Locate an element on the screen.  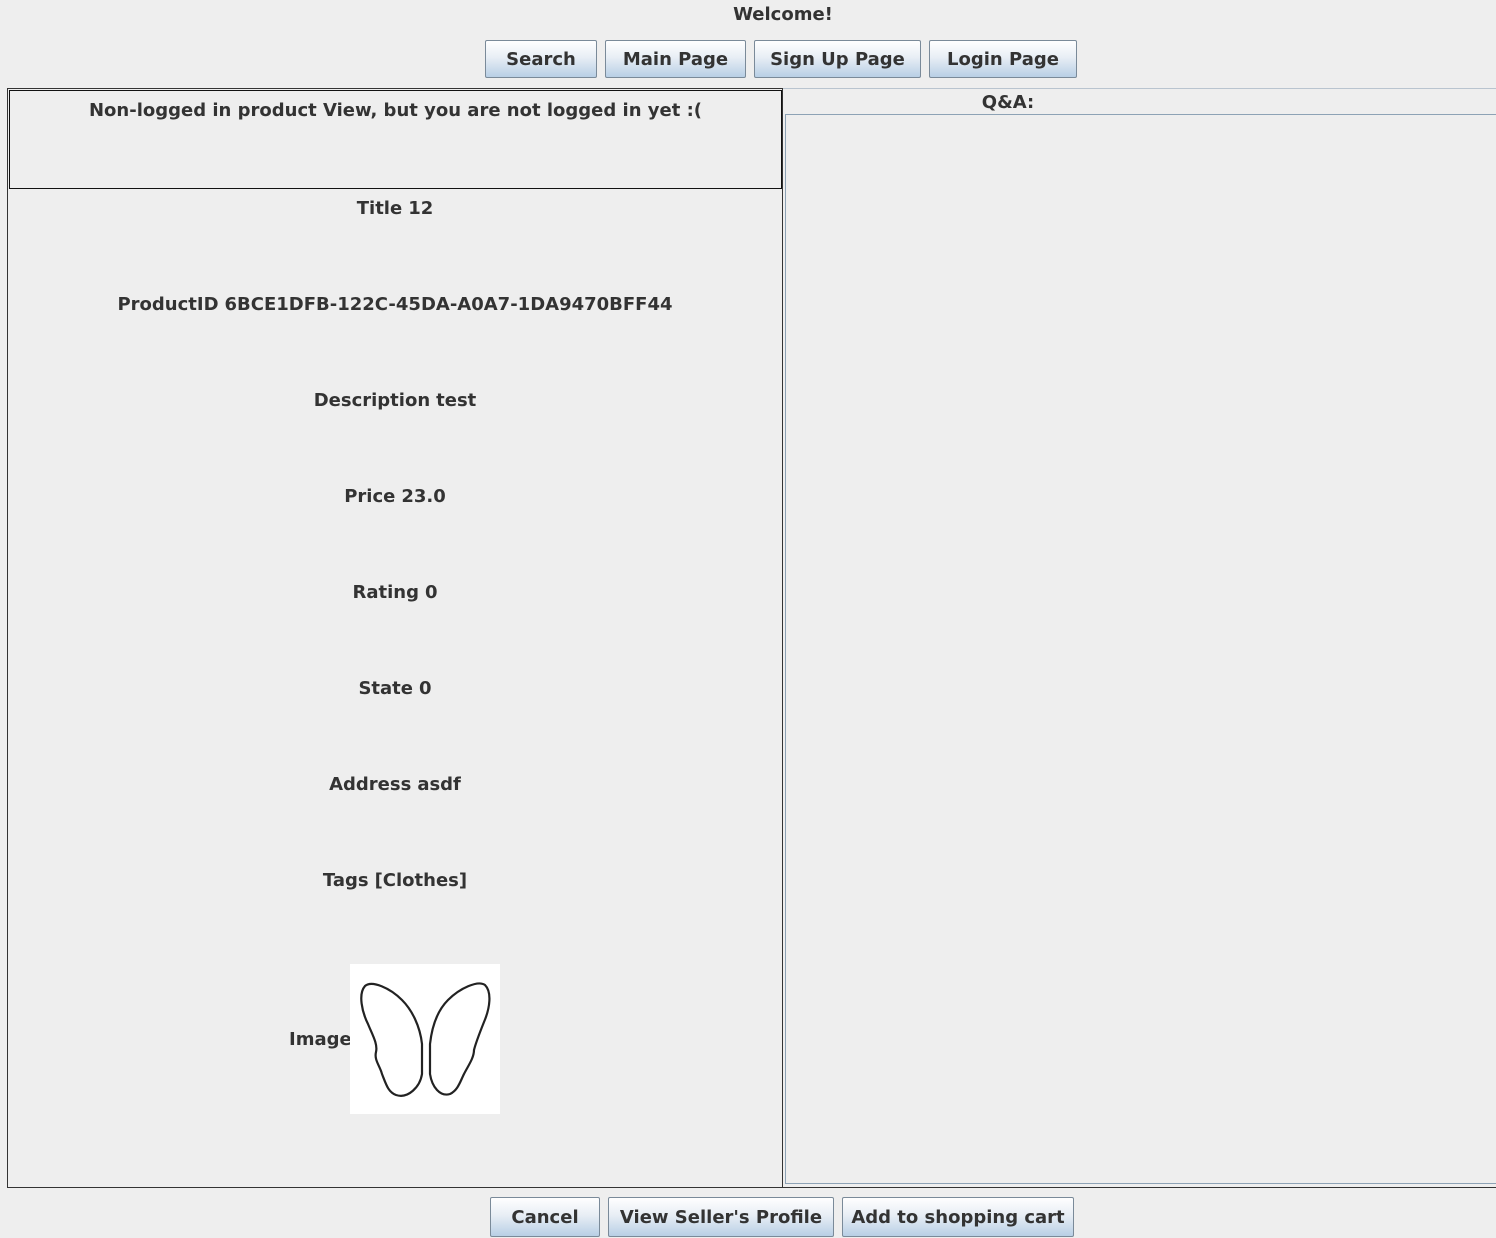
rating-row: Rating 0 is located at coordinates (395, 592).